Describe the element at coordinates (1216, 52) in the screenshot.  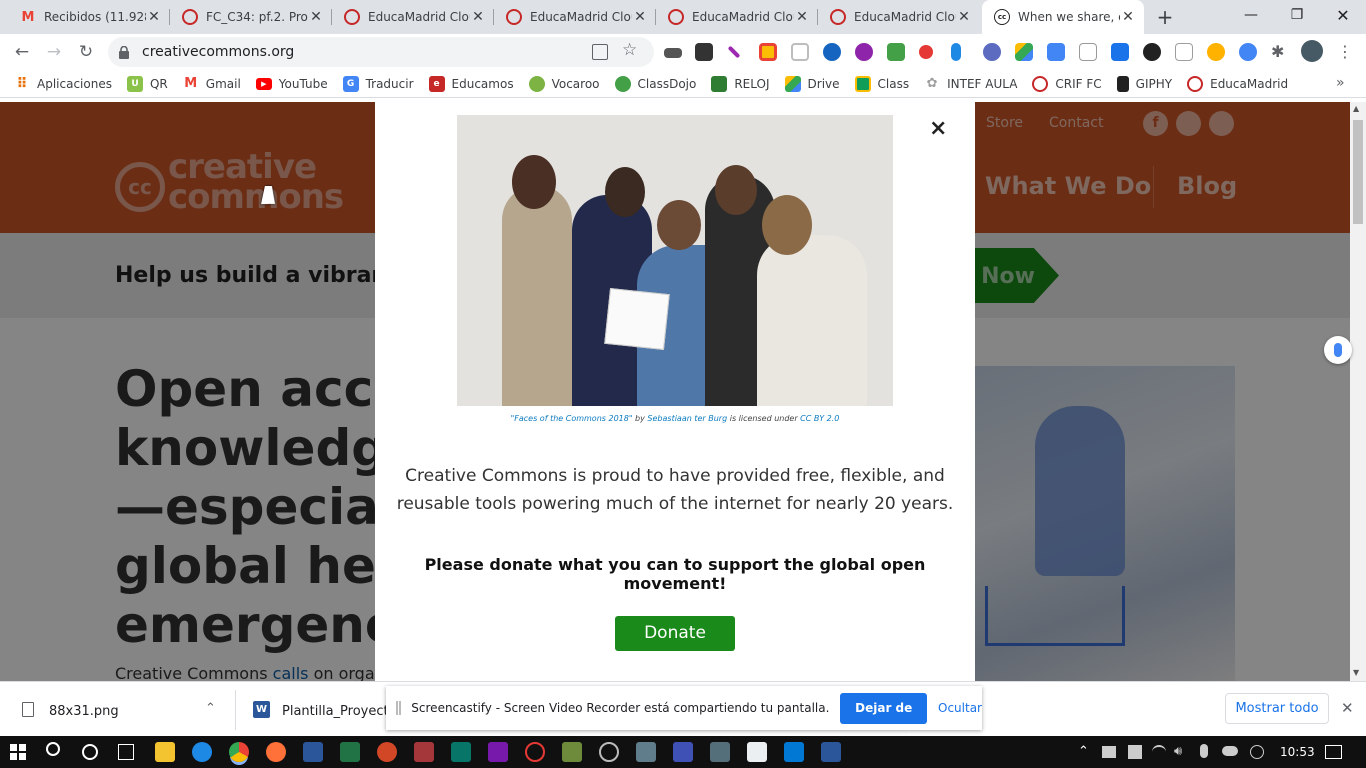
I see `party-extension-icon` at that location.